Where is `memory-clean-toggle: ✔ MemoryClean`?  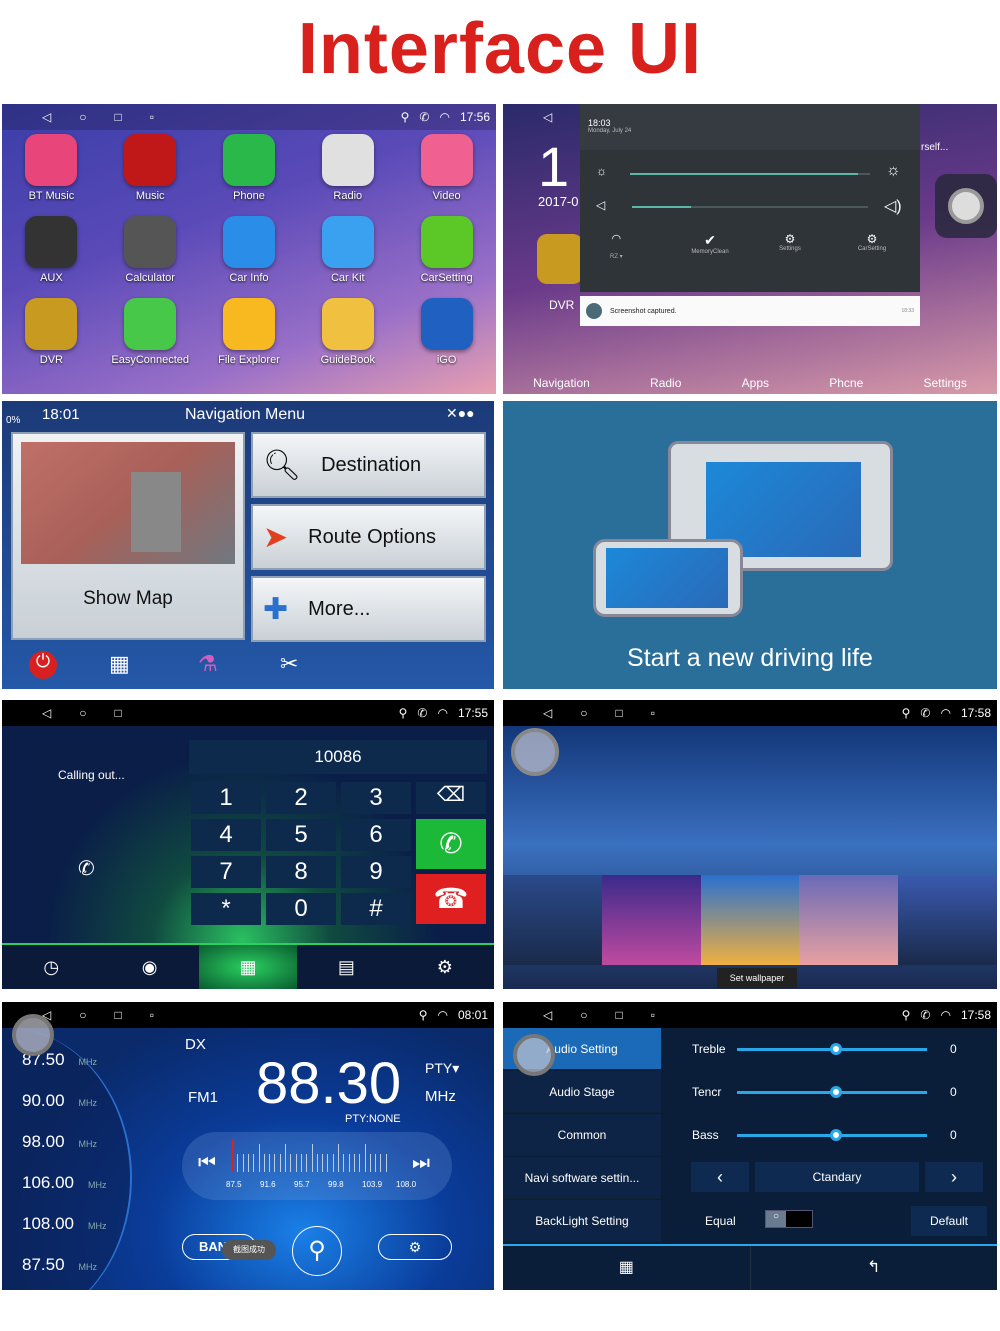 memory-clean-toggle: ✔ MemoryClean is located at coordinates (710, 243).